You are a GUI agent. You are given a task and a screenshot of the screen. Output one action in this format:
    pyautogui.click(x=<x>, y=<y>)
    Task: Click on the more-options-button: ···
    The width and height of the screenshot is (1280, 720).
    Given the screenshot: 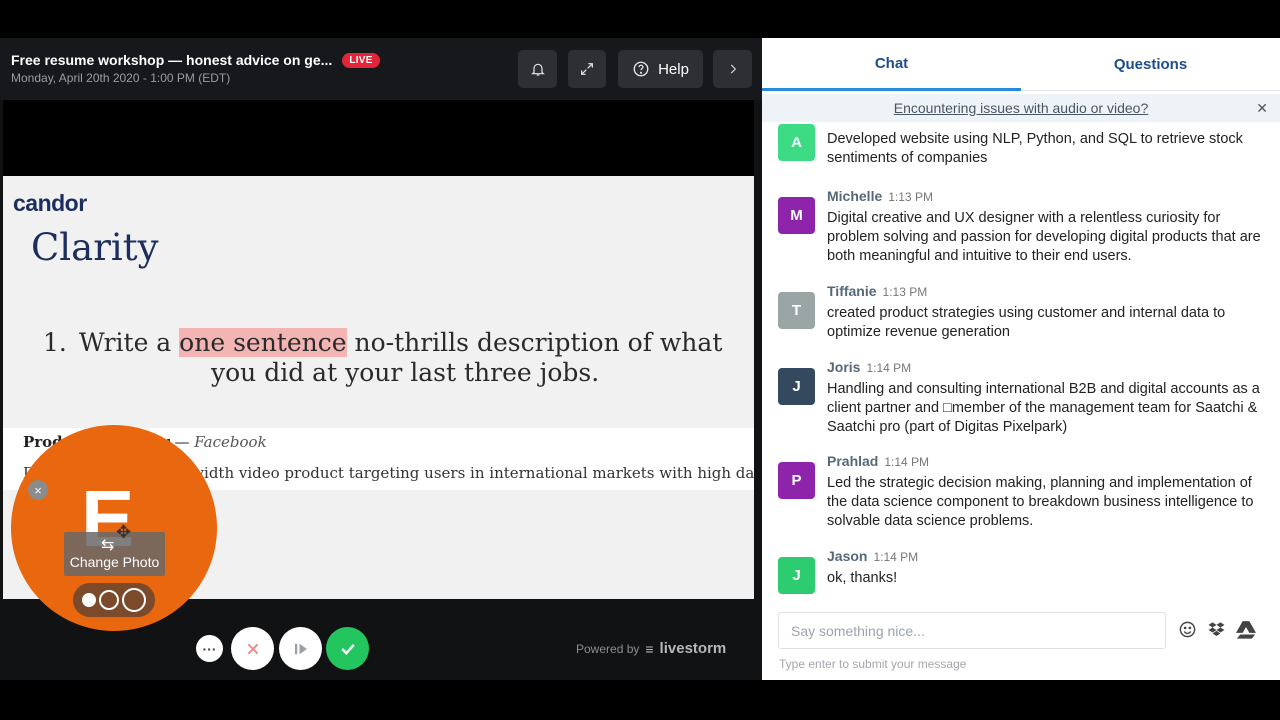 What is the action you would take?
    pyautogui.click(x=209, y=648)
    